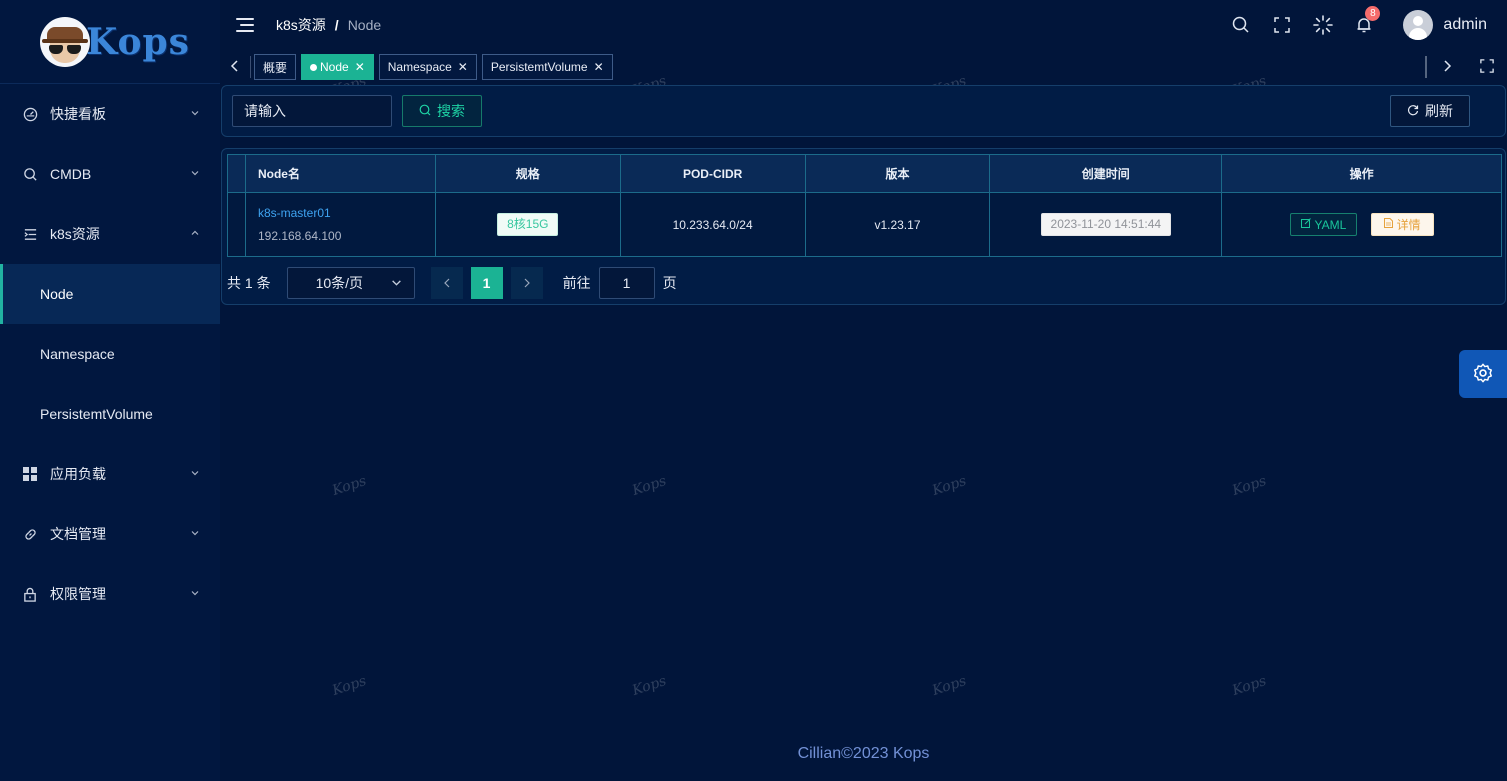 Image resolution: width=1507 pixels, height=781 pixels. Describe the element at coordinates (110, 42) in the screenshot. I see `logo: Kops` at that location.